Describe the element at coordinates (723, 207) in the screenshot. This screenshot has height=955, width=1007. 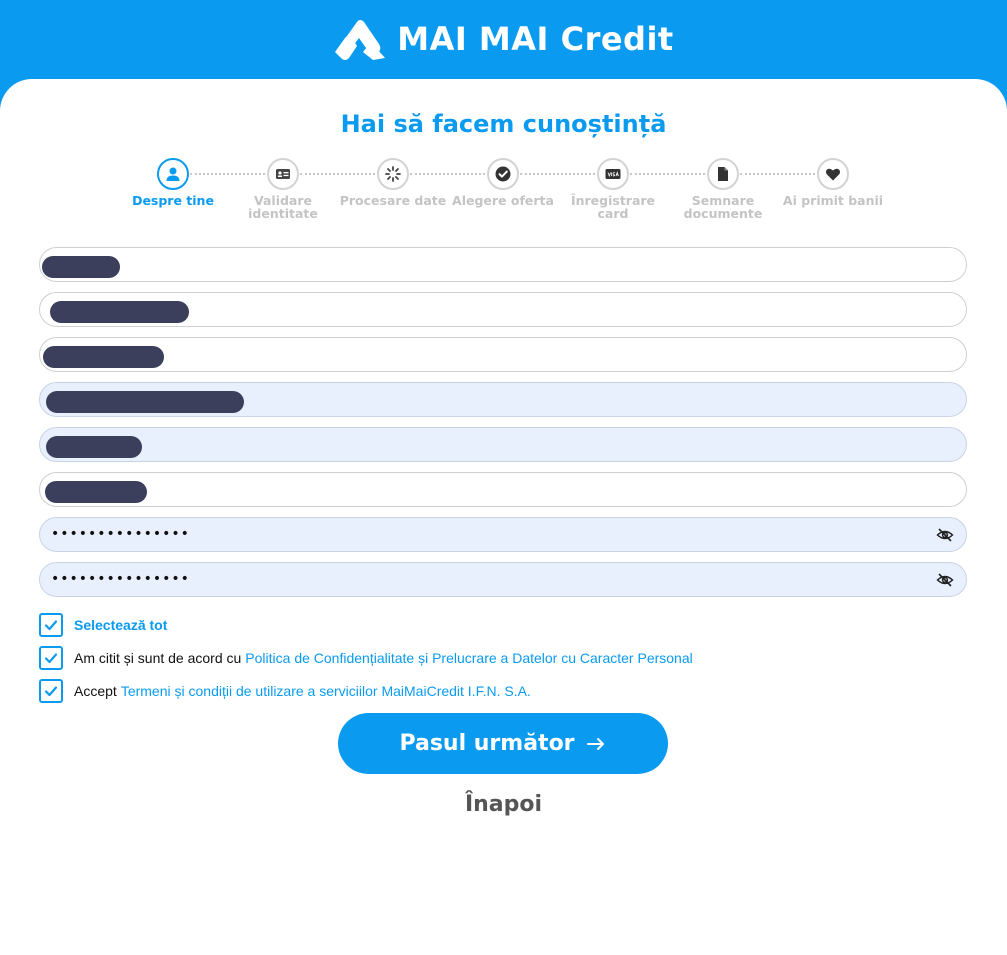
I see `step-label: Semnare documente` at that location.